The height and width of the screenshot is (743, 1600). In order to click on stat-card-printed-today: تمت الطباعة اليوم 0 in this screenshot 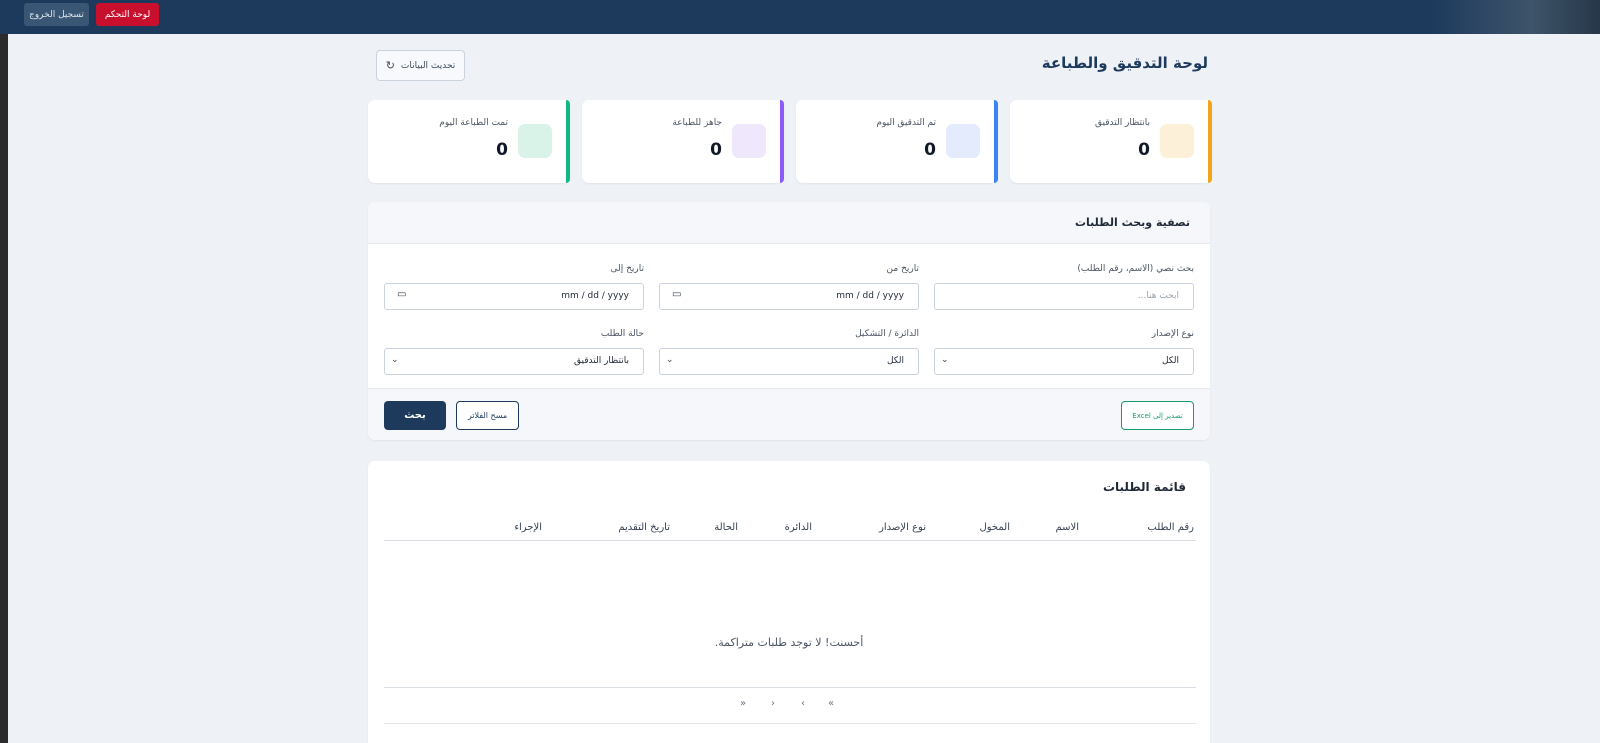, I will do `click(469, 141)`.